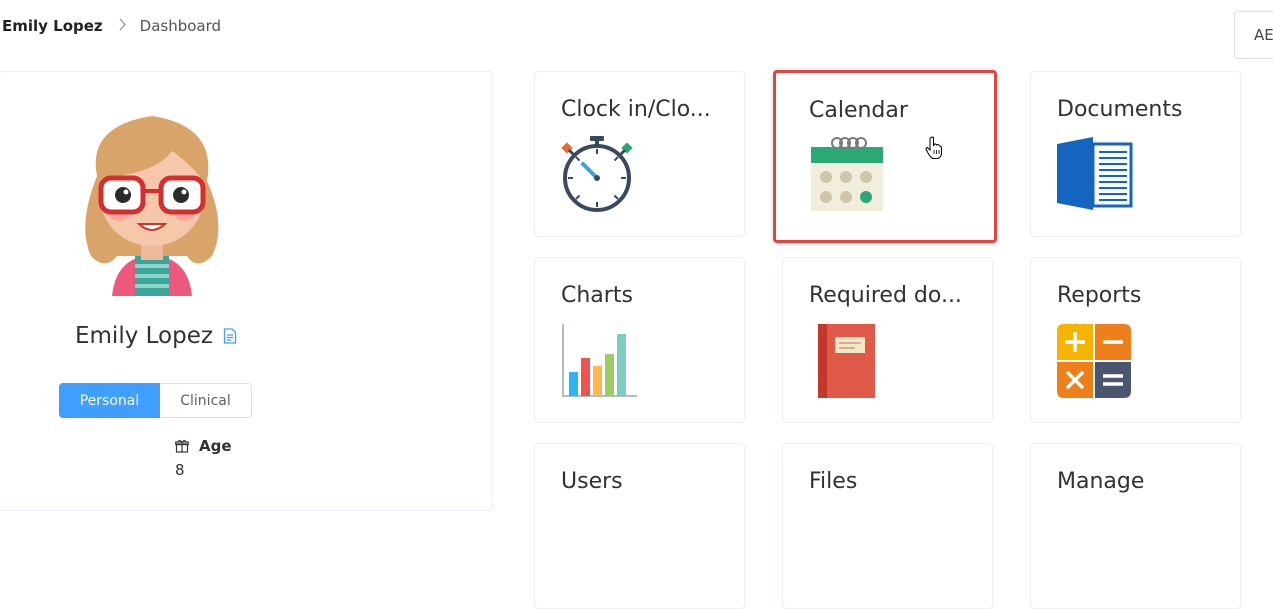 This screenshot has width=1273, height=609. I want to click on breadcrumb-user: Emily Lopez, so click(52, 26).